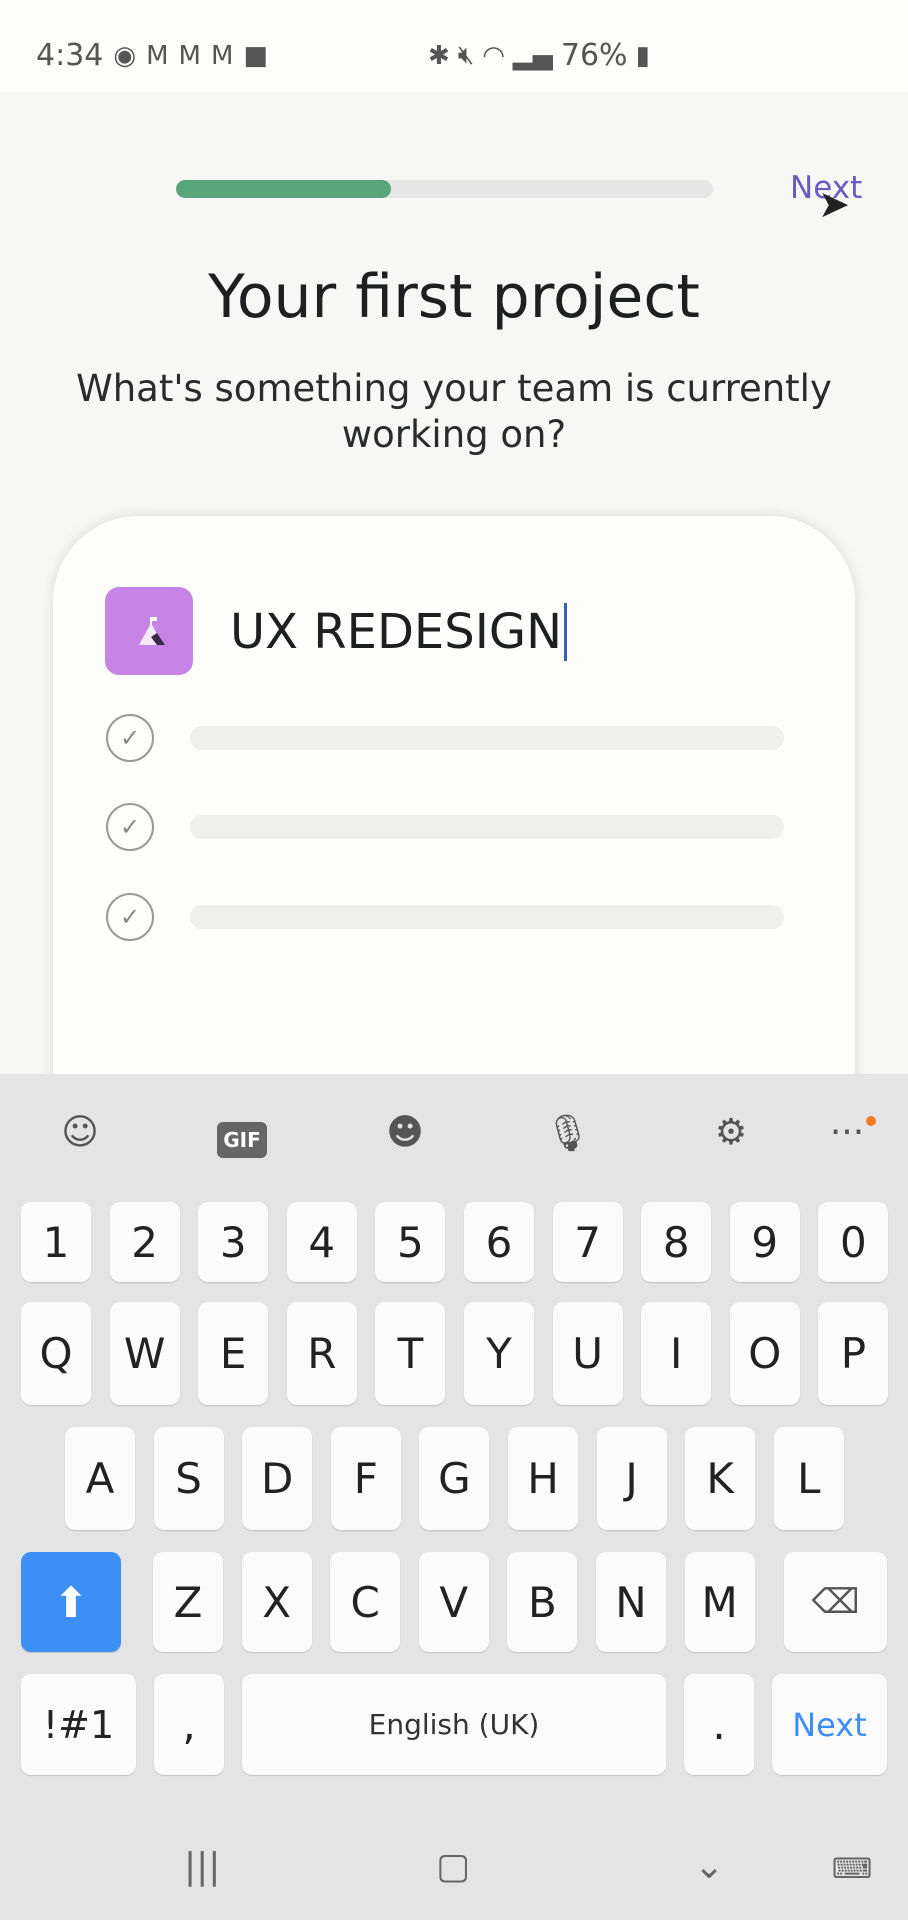 Image resolution: width=908 pixels, height=1920 pixels. I want to click on project-name-input: UX REDESIGN, so click(398, 632).